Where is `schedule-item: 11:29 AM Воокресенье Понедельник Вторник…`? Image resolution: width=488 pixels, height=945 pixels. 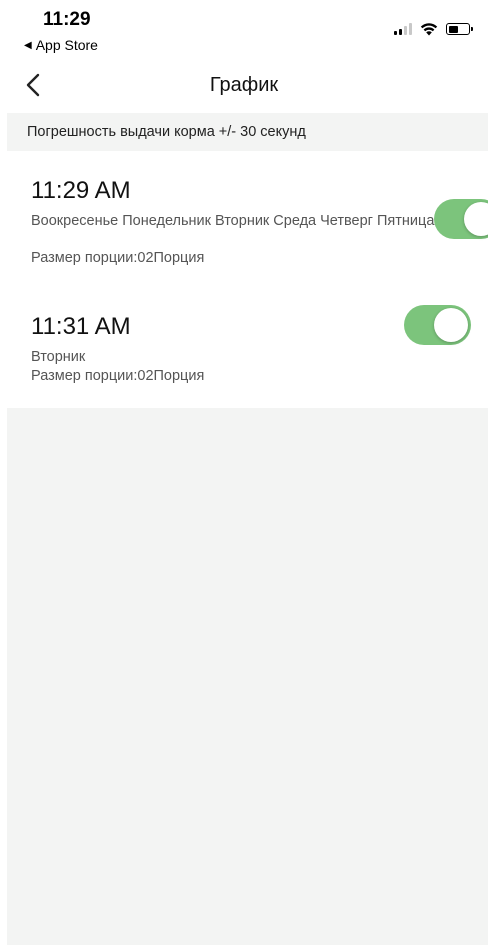
schedule-item: 11:29 AM Воокресенье Понедельник Вторник… is located at coordinates (247, 217).